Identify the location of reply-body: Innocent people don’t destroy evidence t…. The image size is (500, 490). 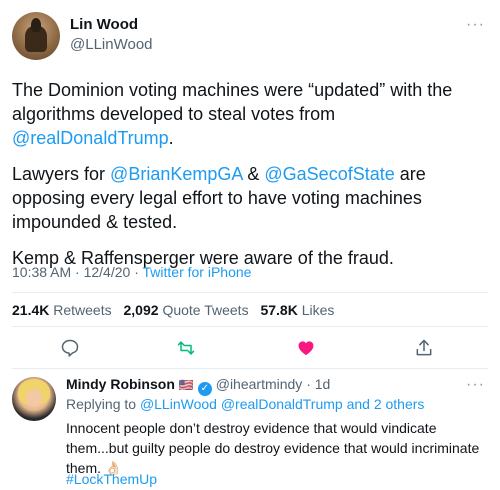
(273, 448).